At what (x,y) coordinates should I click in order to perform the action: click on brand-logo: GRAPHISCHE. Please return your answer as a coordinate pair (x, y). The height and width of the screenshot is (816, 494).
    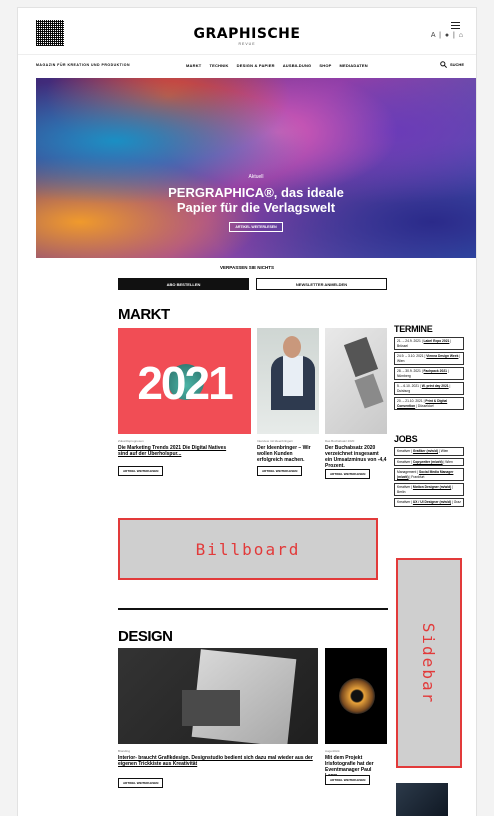
    Looking at the image, I should click on (247, 34).